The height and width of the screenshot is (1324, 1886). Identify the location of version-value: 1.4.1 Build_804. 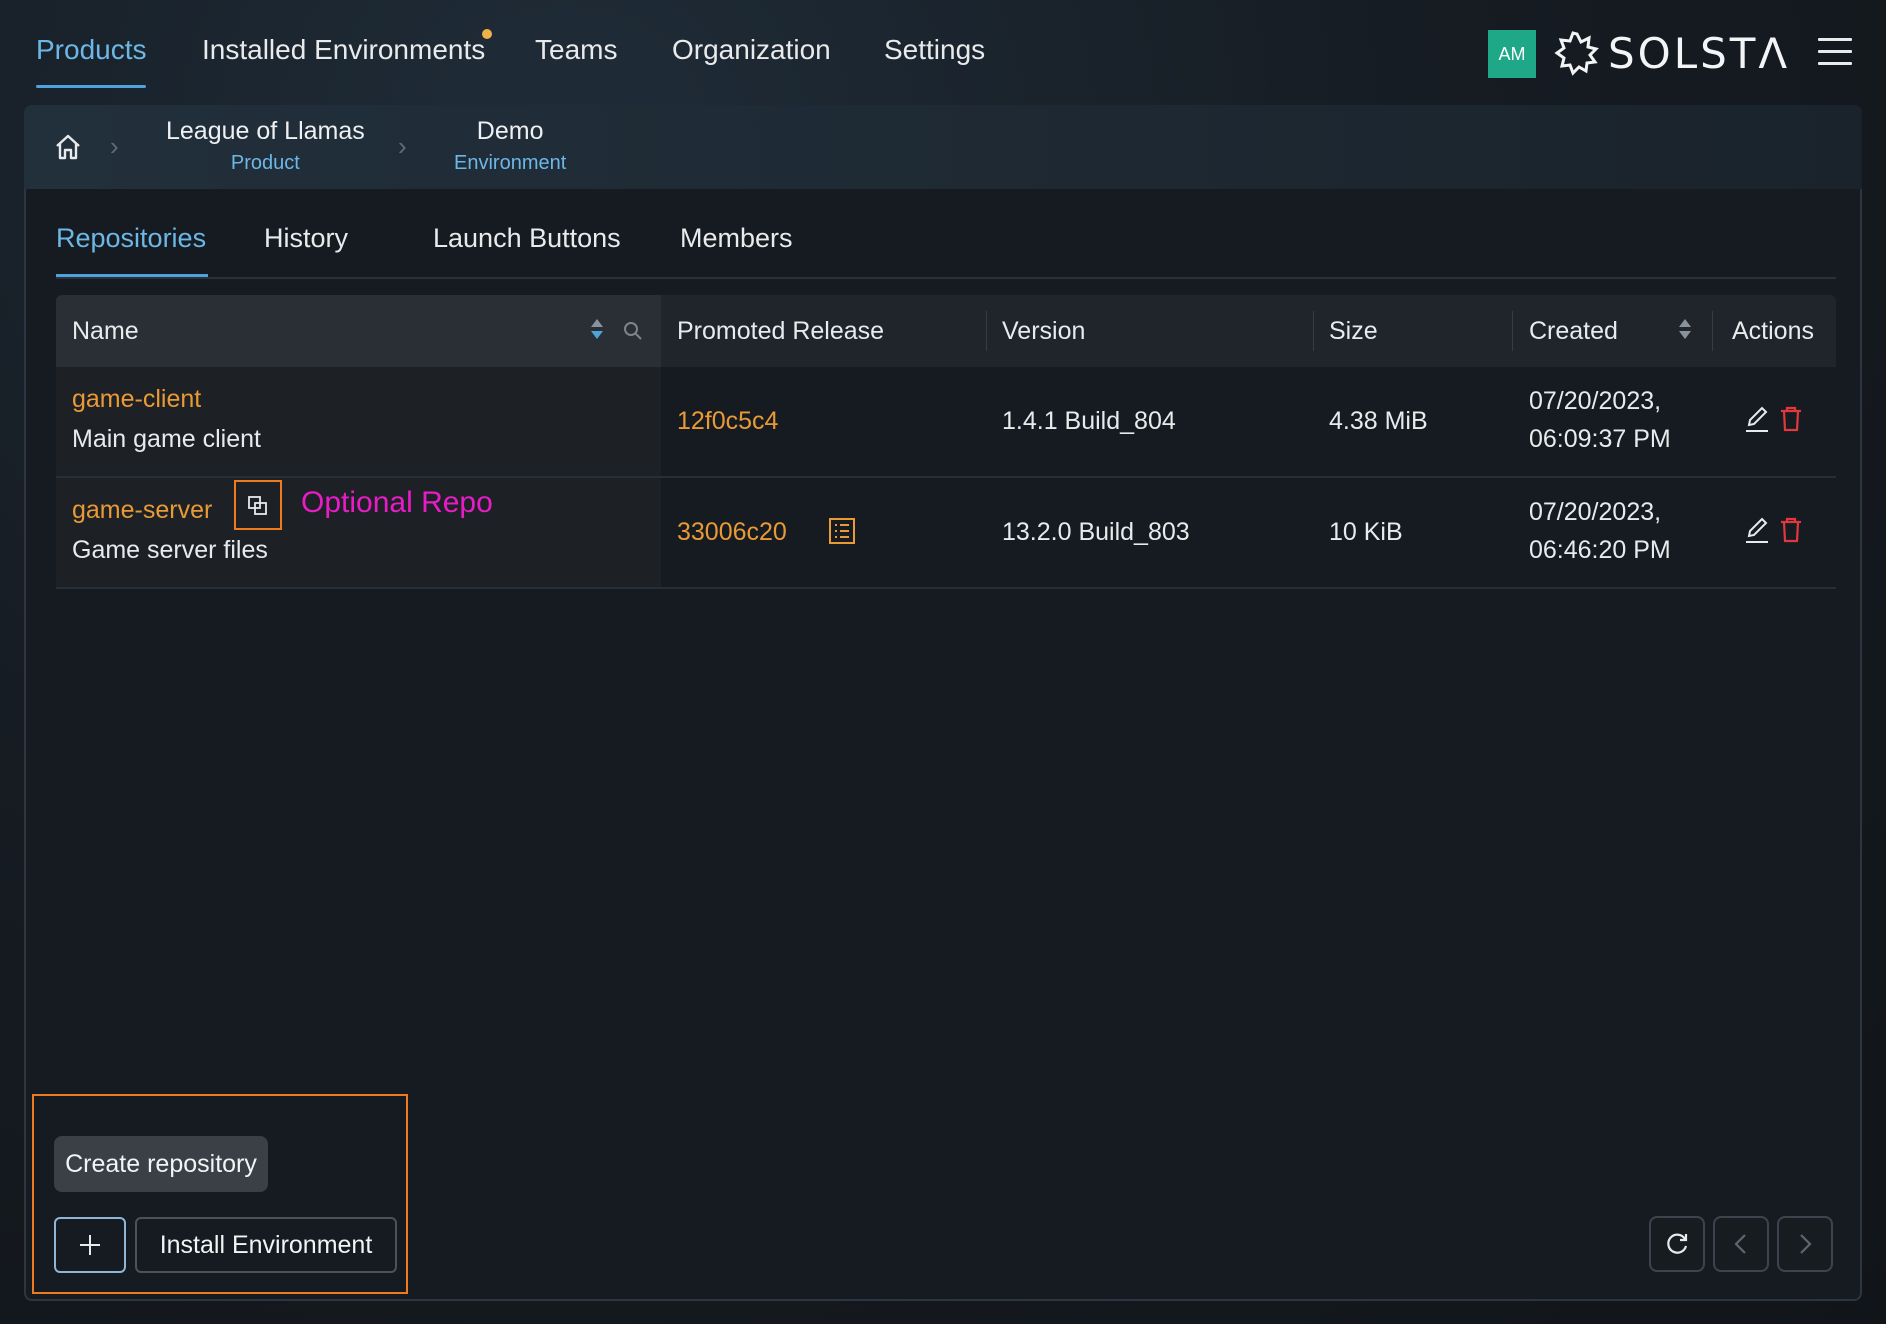
(1089, 421).